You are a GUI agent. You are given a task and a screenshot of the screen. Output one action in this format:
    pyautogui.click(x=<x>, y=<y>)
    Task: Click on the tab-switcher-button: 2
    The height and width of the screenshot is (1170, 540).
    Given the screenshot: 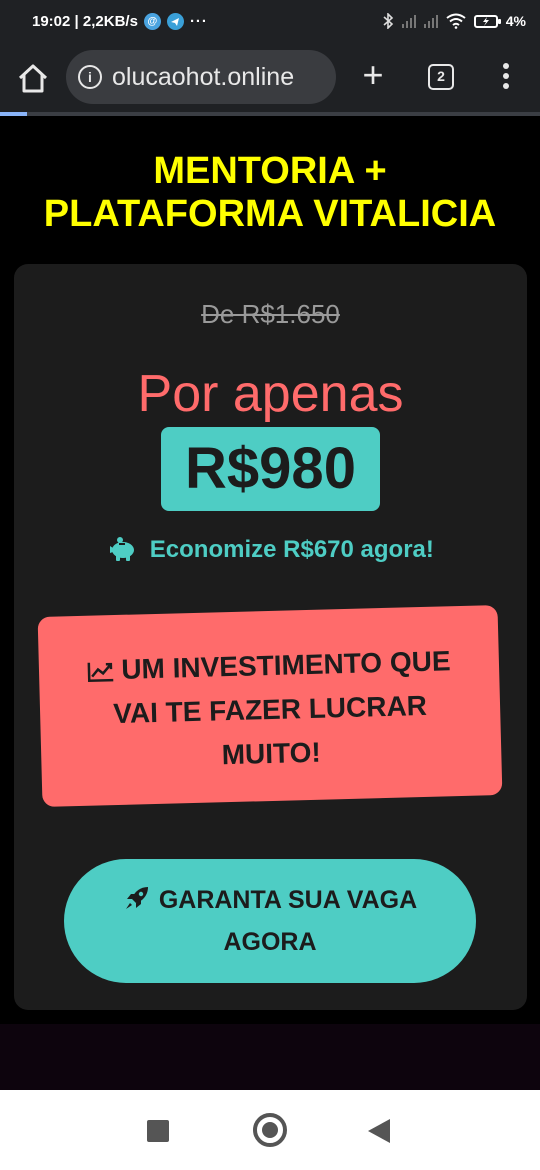 What is the action you would take?
    pyautogui.click(x=441, y=77)
    